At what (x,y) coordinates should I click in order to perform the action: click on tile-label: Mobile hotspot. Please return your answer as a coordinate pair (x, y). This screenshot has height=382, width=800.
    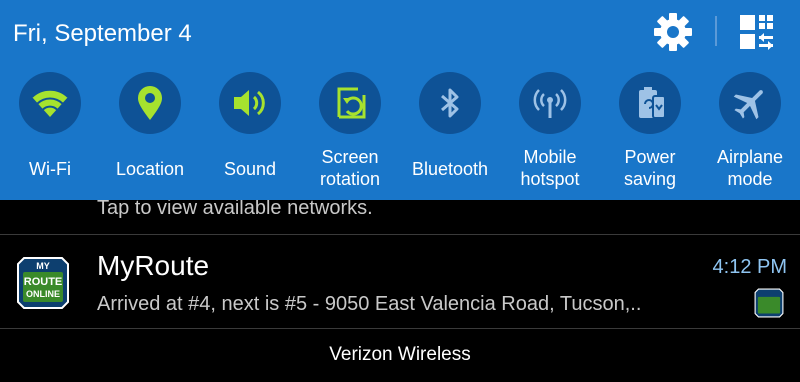
    Looking at the image, I should click on (550, 168).